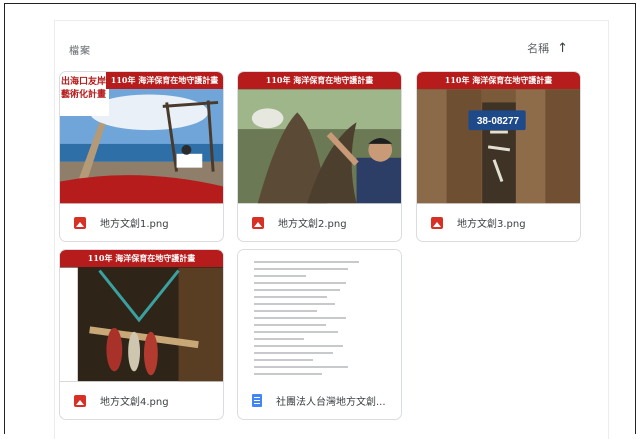 The width and height of the screenshot is (644, 439). Describe the element at coordinates (80, 51) in the screenshot. I see `section-title: 檔案` at that location.